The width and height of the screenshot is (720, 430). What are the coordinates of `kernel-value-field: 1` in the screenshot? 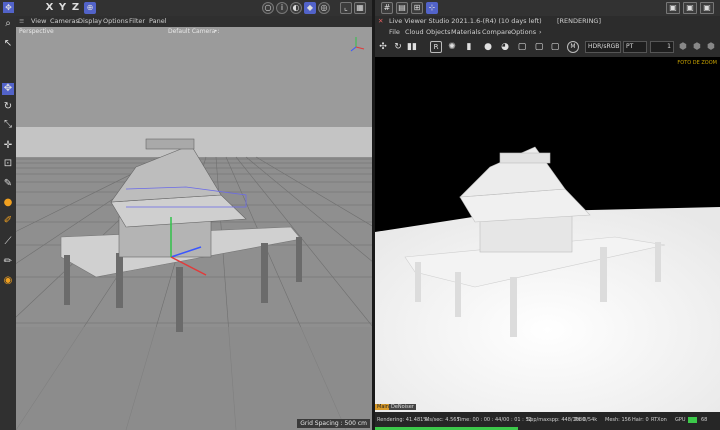 It's located at (662, 47).